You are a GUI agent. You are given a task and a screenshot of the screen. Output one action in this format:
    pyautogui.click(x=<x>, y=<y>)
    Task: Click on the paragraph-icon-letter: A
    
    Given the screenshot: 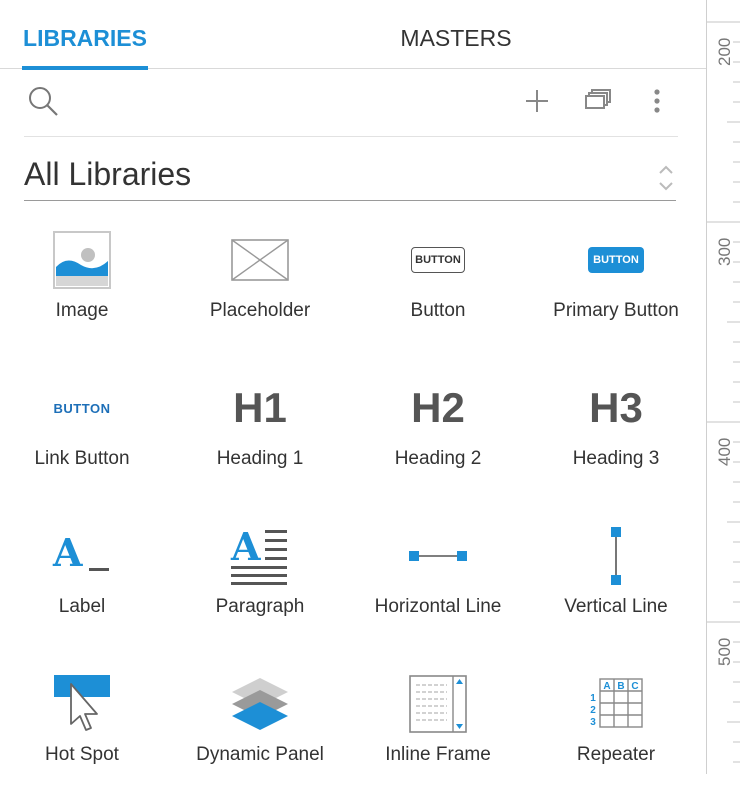 What is the action you would take?
    pyautogui.click(x=246, y=546)
    